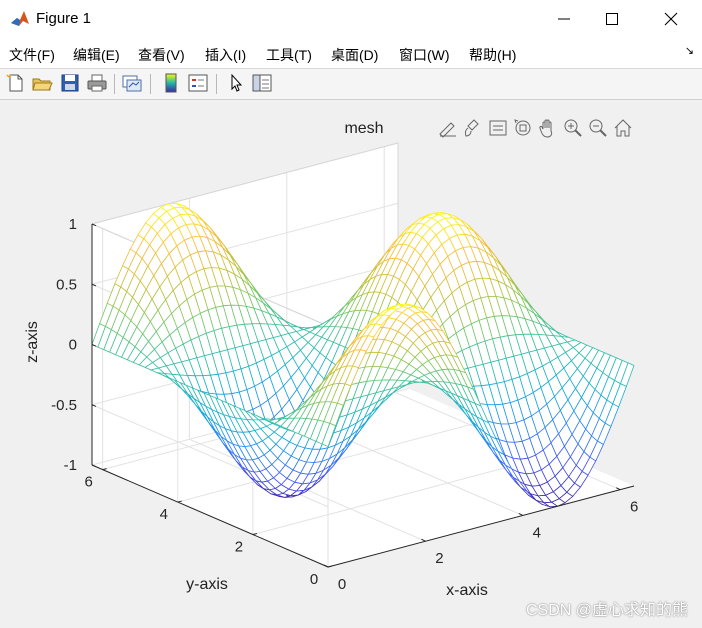 The image size is (702, 628). Describe the element at coordinates (164, 514) in the screenshot. I see `y-tick-label: 4` at that location.